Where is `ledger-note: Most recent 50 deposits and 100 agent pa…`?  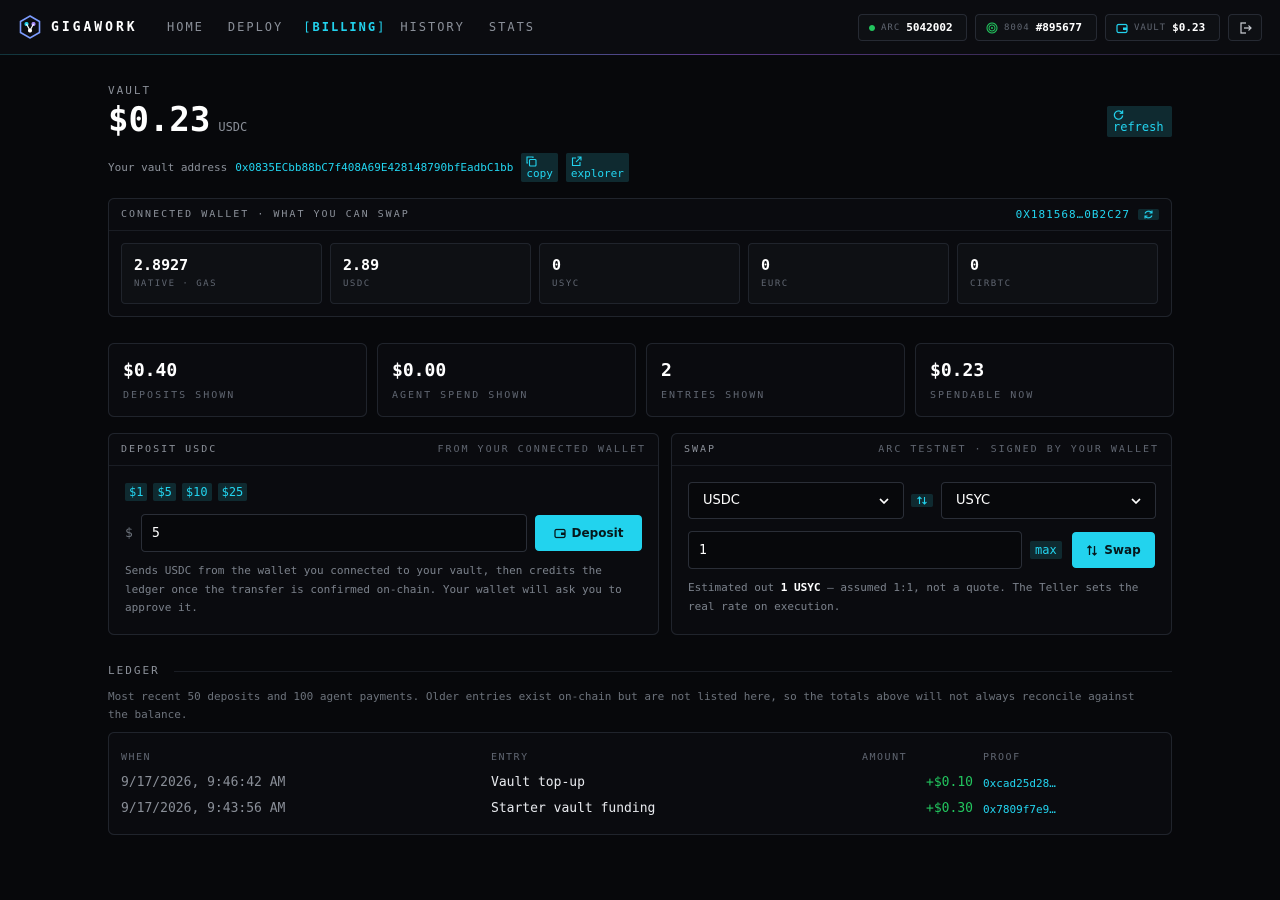 ledger-note: Most recent 50 deposits and 100 agent pa… is located at coordinates (621, 705).